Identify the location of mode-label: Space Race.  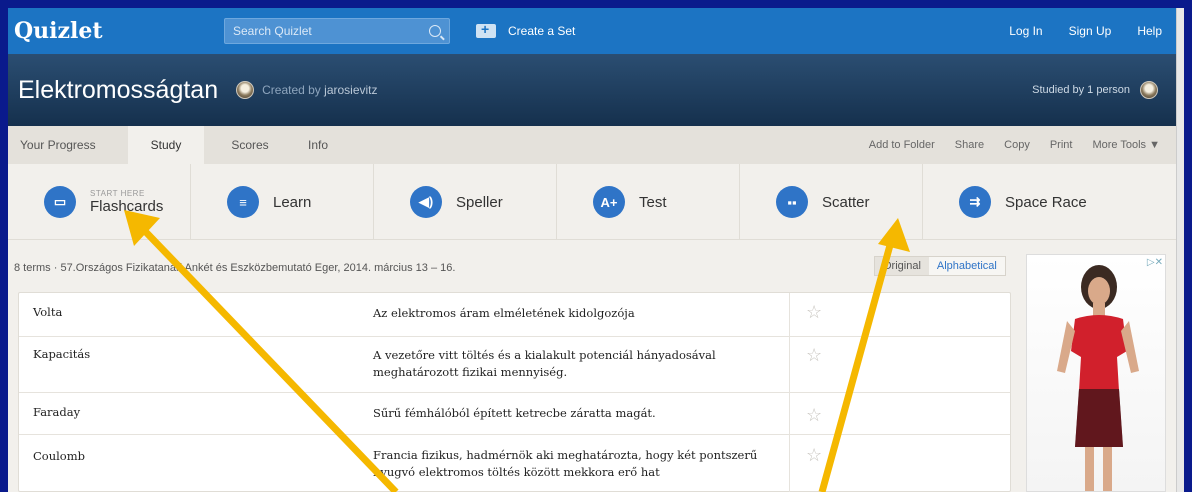
(1046, 202).